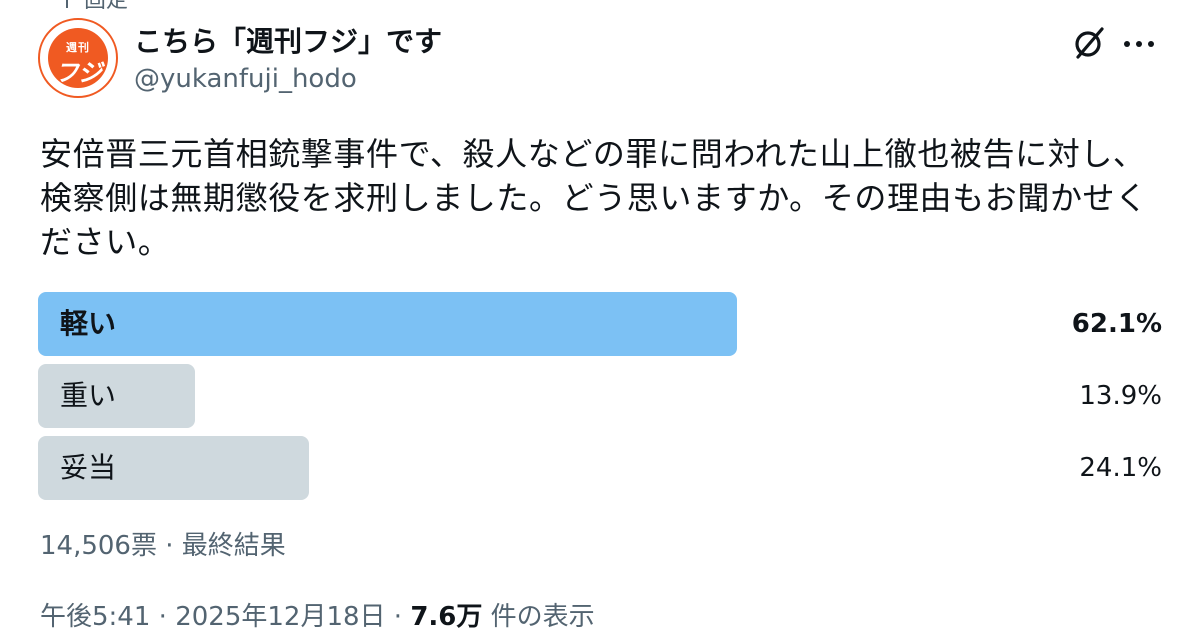  What do you see at coordinates (106, 6) in the screenshot?
I see `pinned-label: 固定` at bounding box center [106, 6].